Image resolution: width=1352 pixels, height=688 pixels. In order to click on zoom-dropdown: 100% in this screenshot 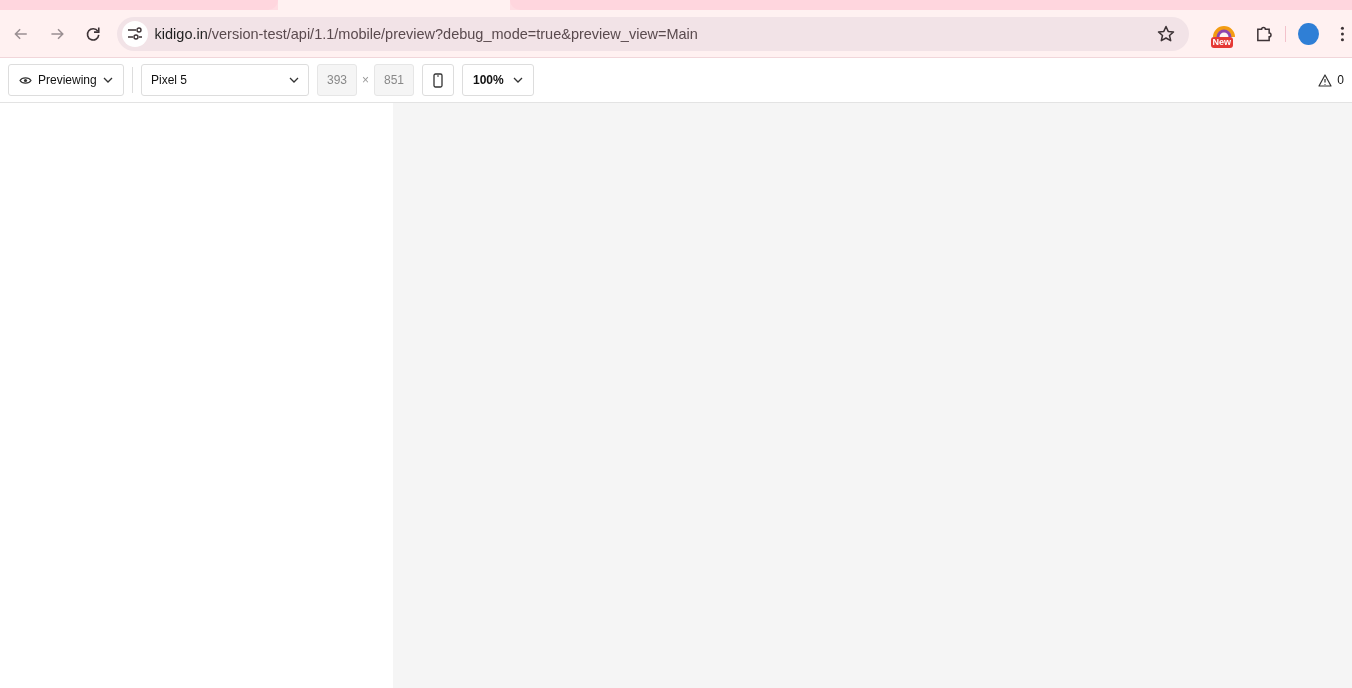, I will do `click(498, 80)`.